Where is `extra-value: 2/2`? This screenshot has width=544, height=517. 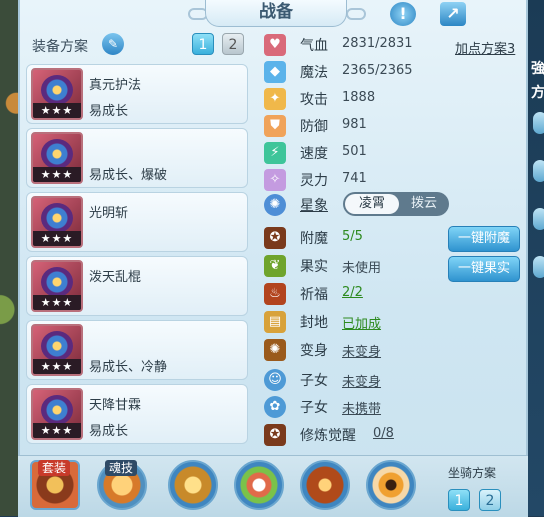 extra-value: 2/2 is located at coordinates (352, 292).